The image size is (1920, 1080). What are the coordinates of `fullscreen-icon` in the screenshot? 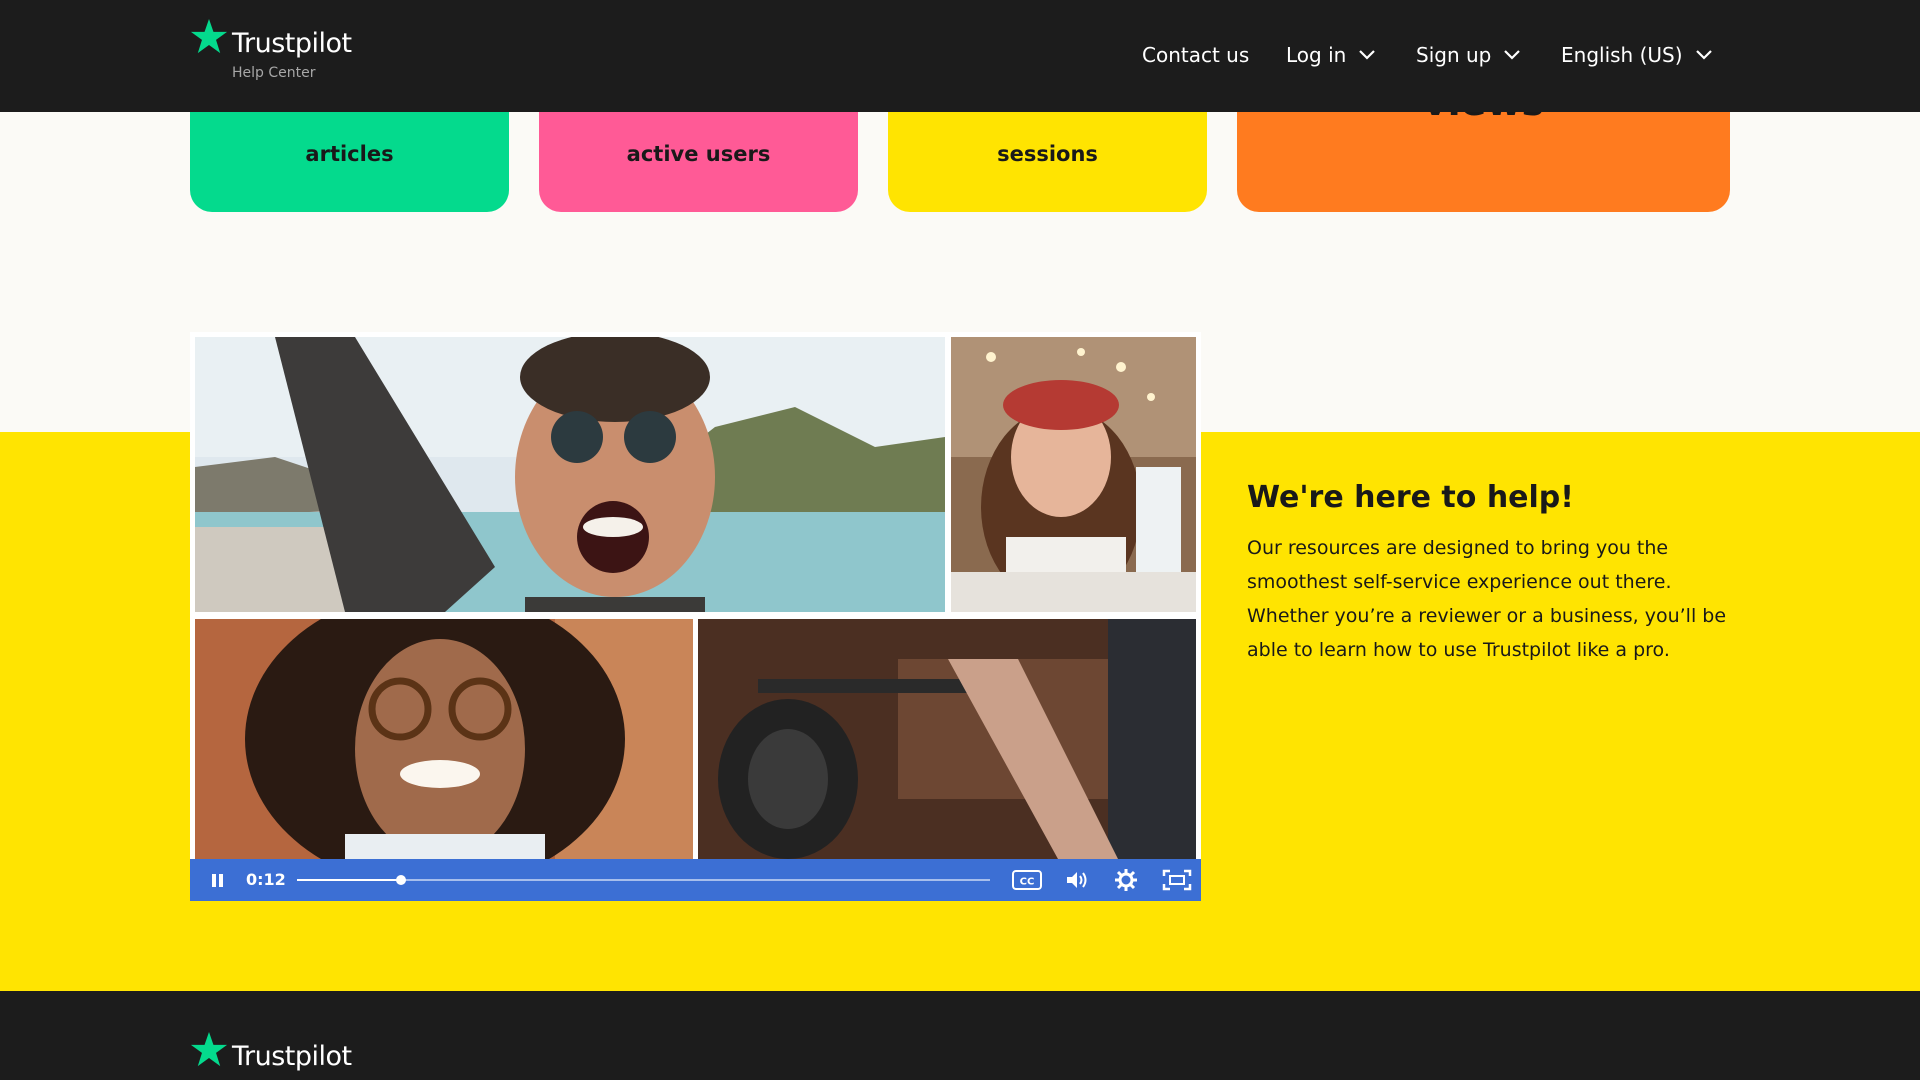 It's located at (1177, 880).